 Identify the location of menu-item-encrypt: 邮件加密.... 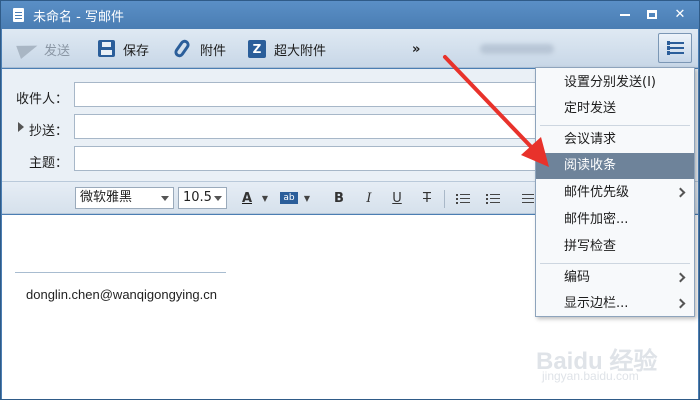
(615, 220).